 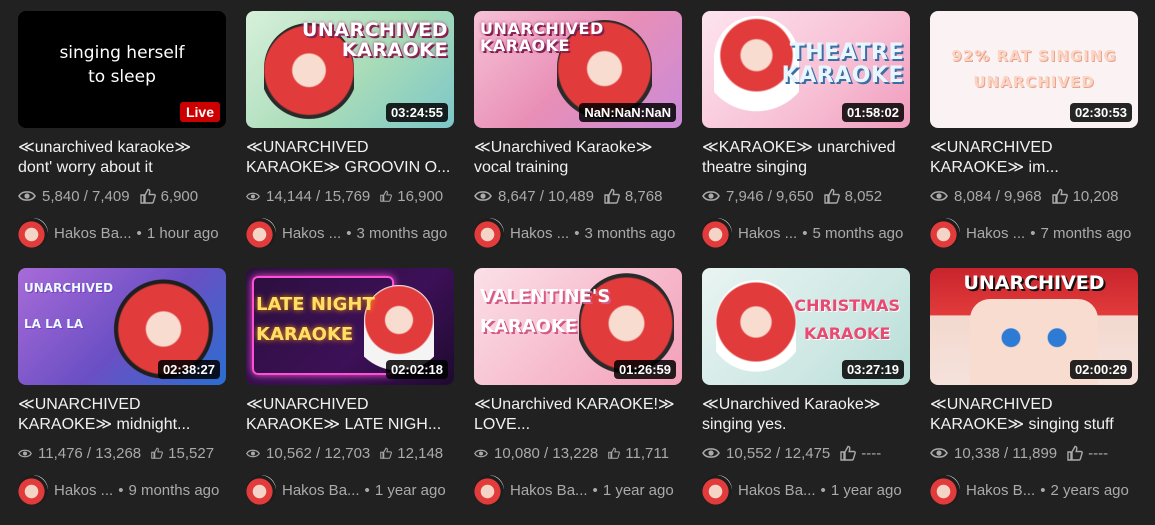 What do you see at coordinates (578, 69) in the screenshot?
I see `video-thumbnail: UNARCHIVED KARAOKE NaN:NaN:NaN` at bounding box center [578, 69].